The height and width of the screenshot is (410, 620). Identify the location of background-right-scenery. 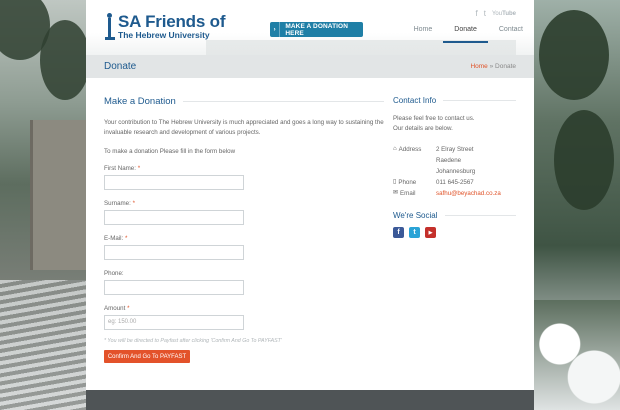
(577, 205).